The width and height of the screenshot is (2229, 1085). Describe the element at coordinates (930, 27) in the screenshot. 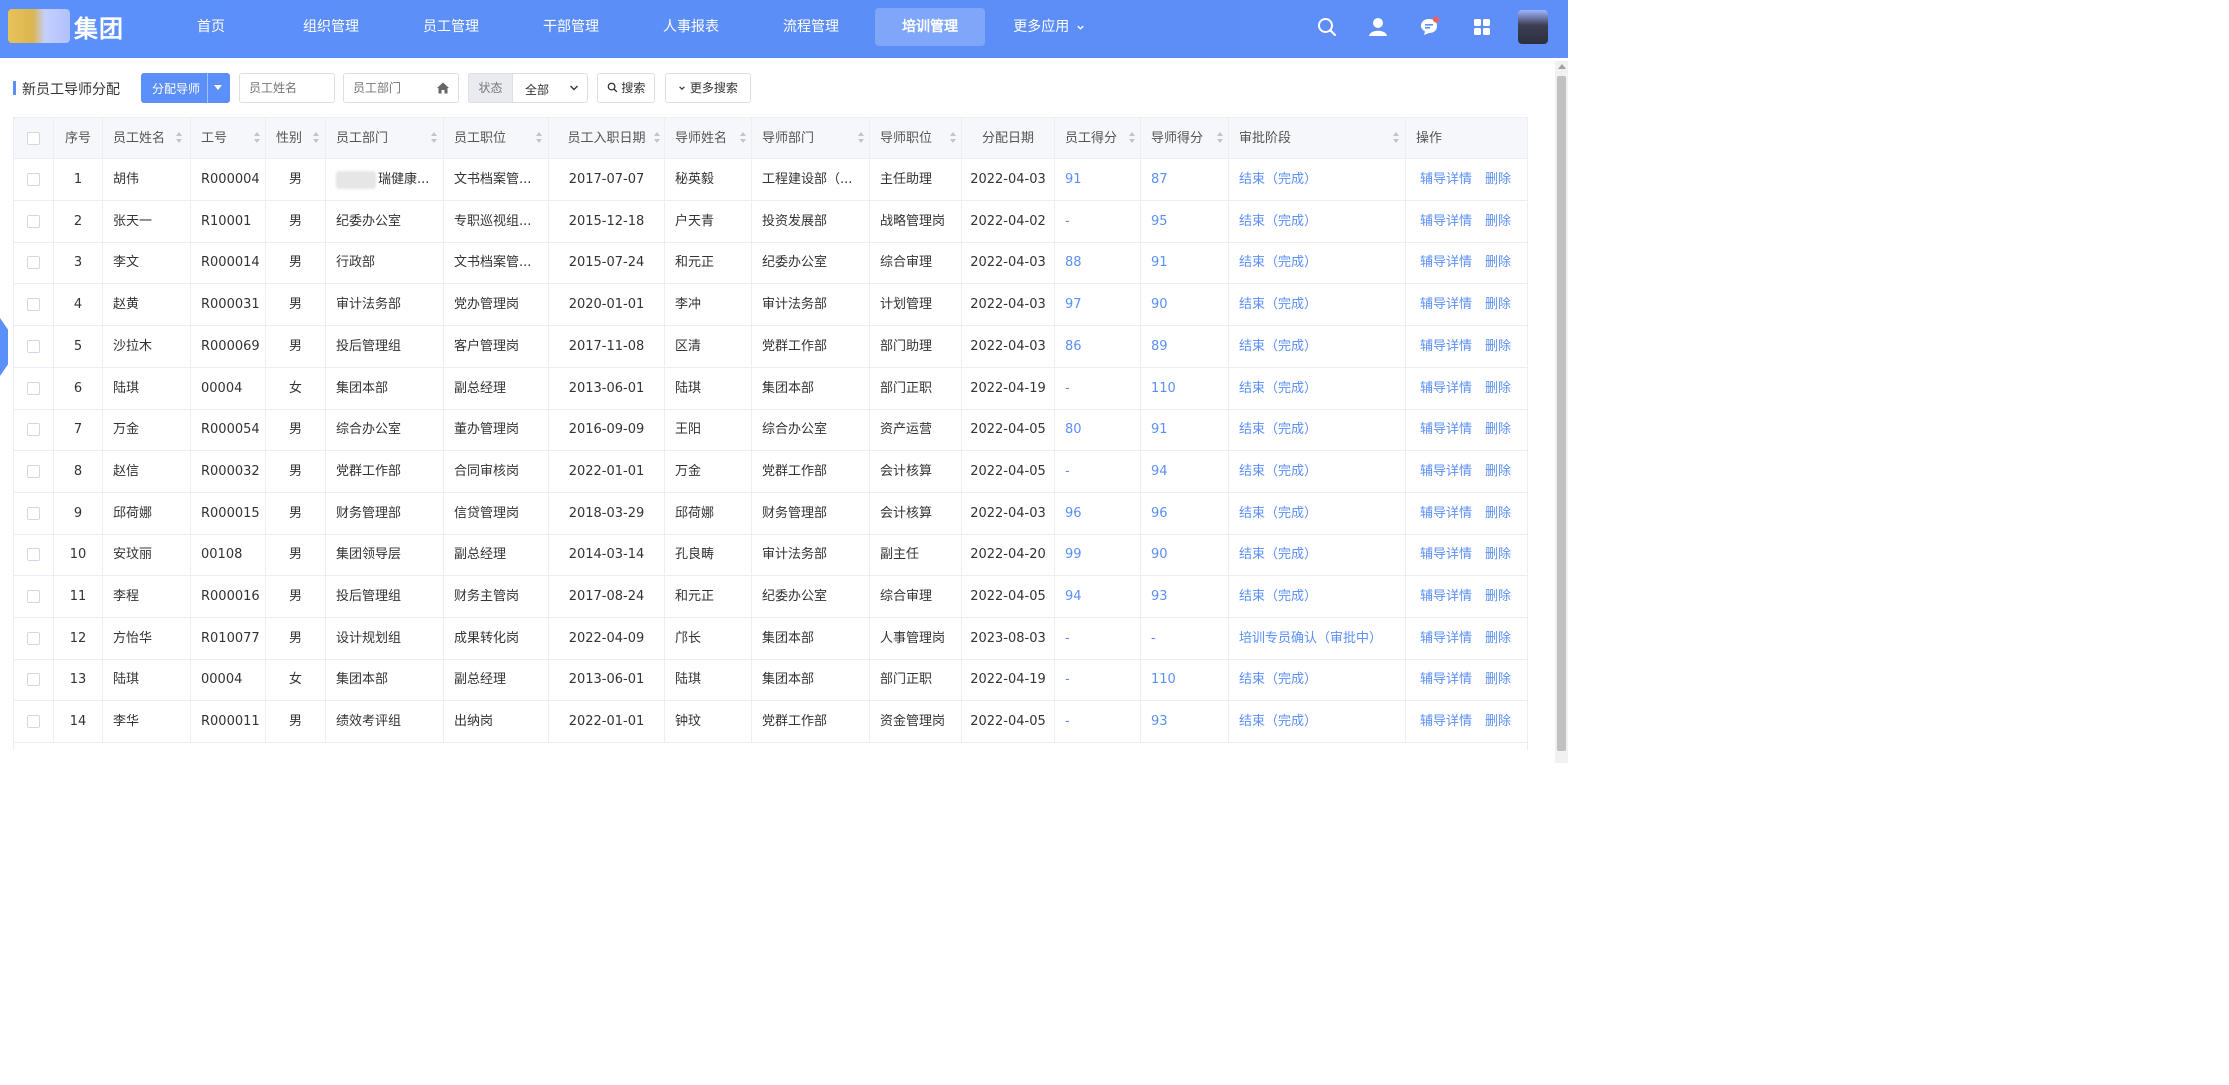

I see `nav-item-training: 培训管理` at that location.